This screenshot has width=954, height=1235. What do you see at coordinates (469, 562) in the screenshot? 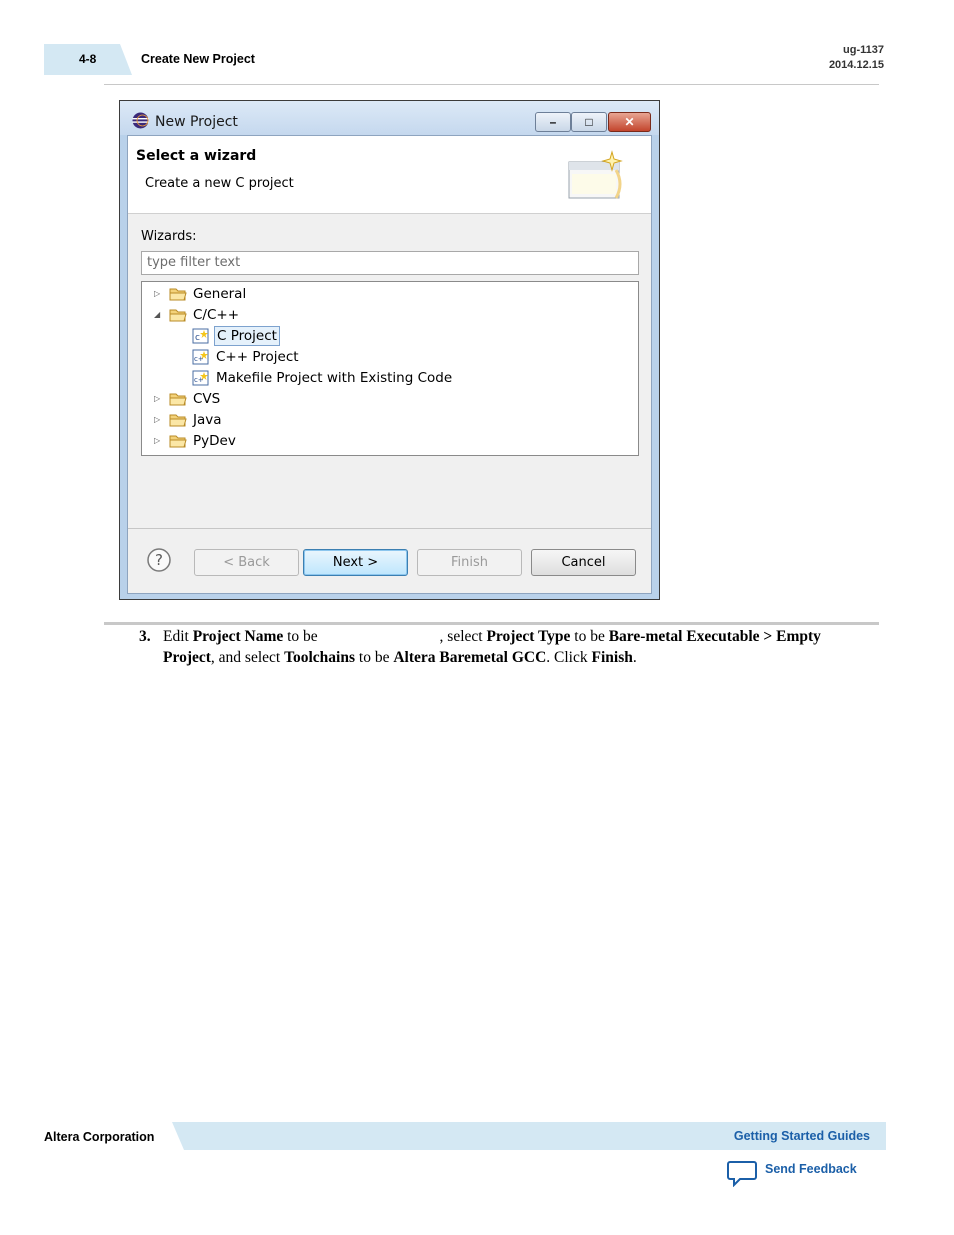
I see `finish-button: Finish` at bounding box center [469, 562].